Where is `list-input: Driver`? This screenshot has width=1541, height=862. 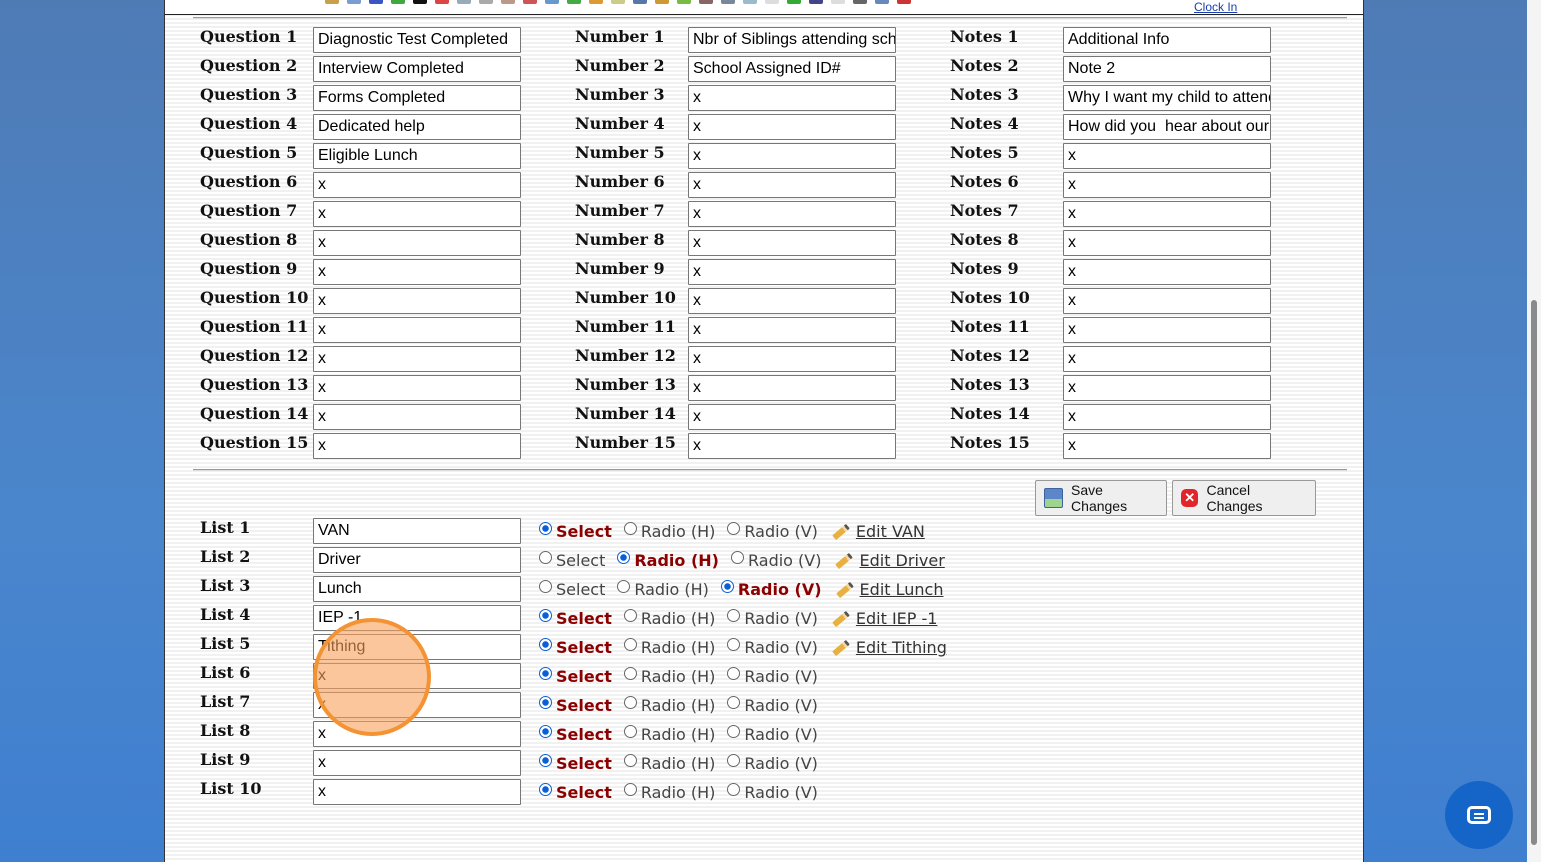
list-input: Driver is located at coordinates (417, 560).